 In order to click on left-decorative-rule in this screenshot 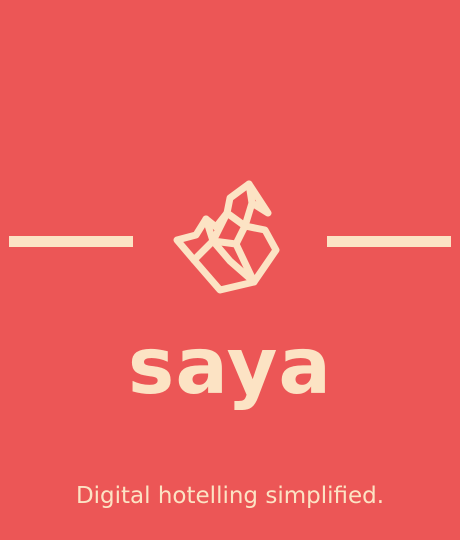, I will do `click(71, 241)`.